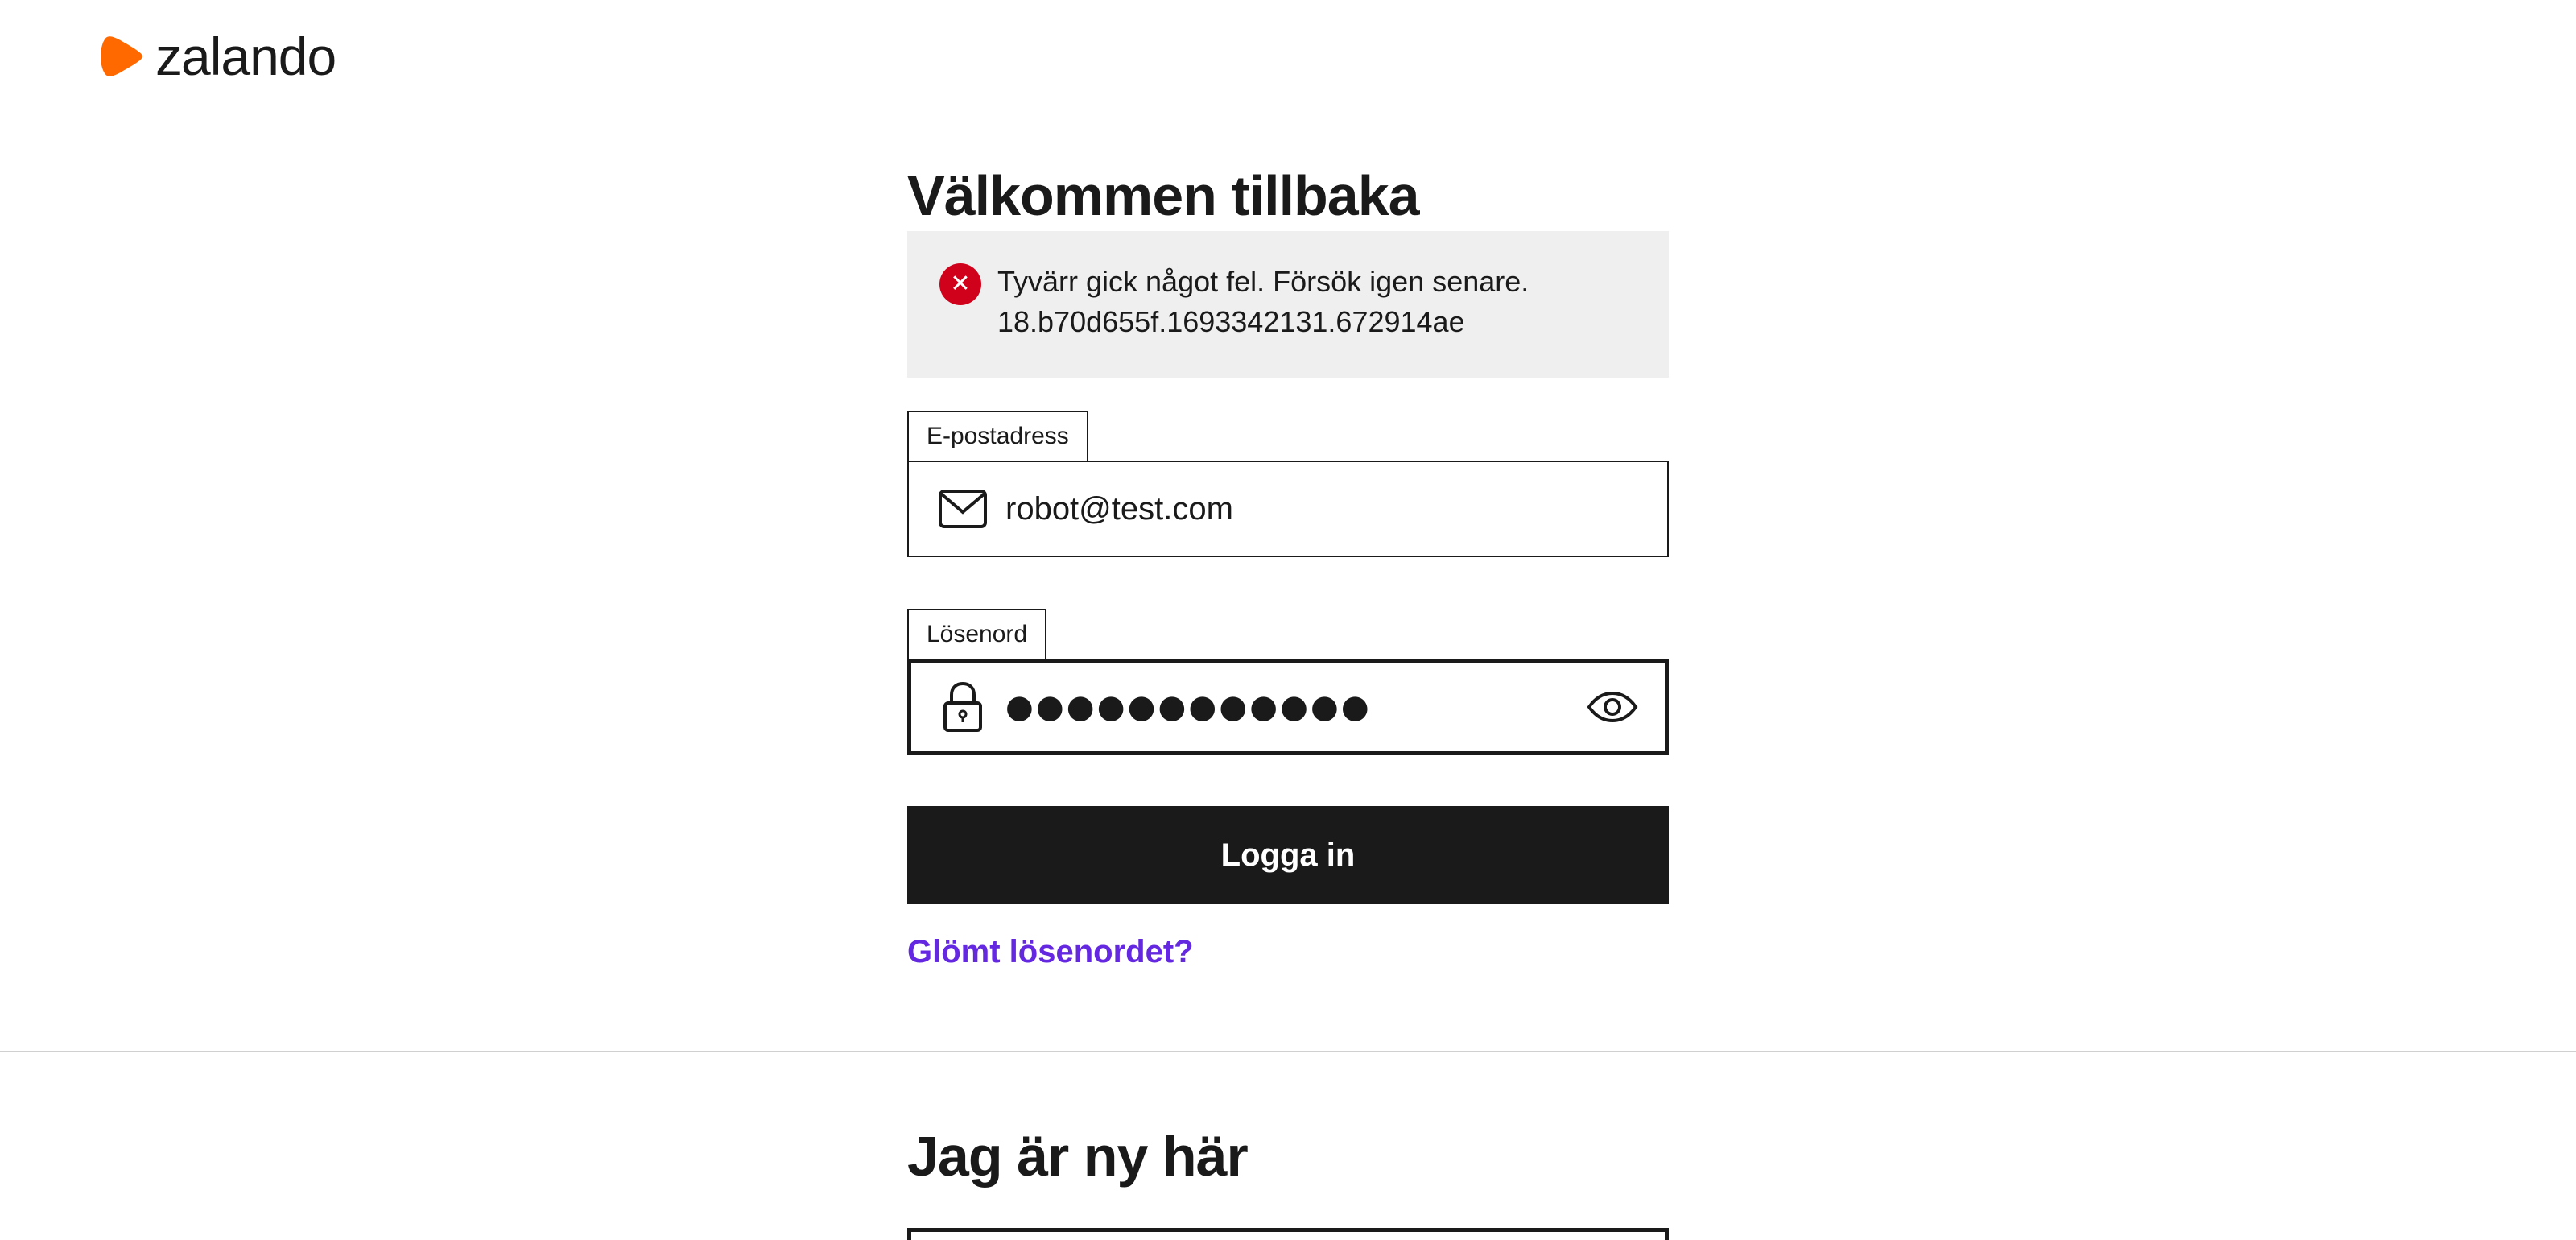  I want to click on error-trace-id: 18.b70d655f.1693342131.672914ae, so click(1231, 322).